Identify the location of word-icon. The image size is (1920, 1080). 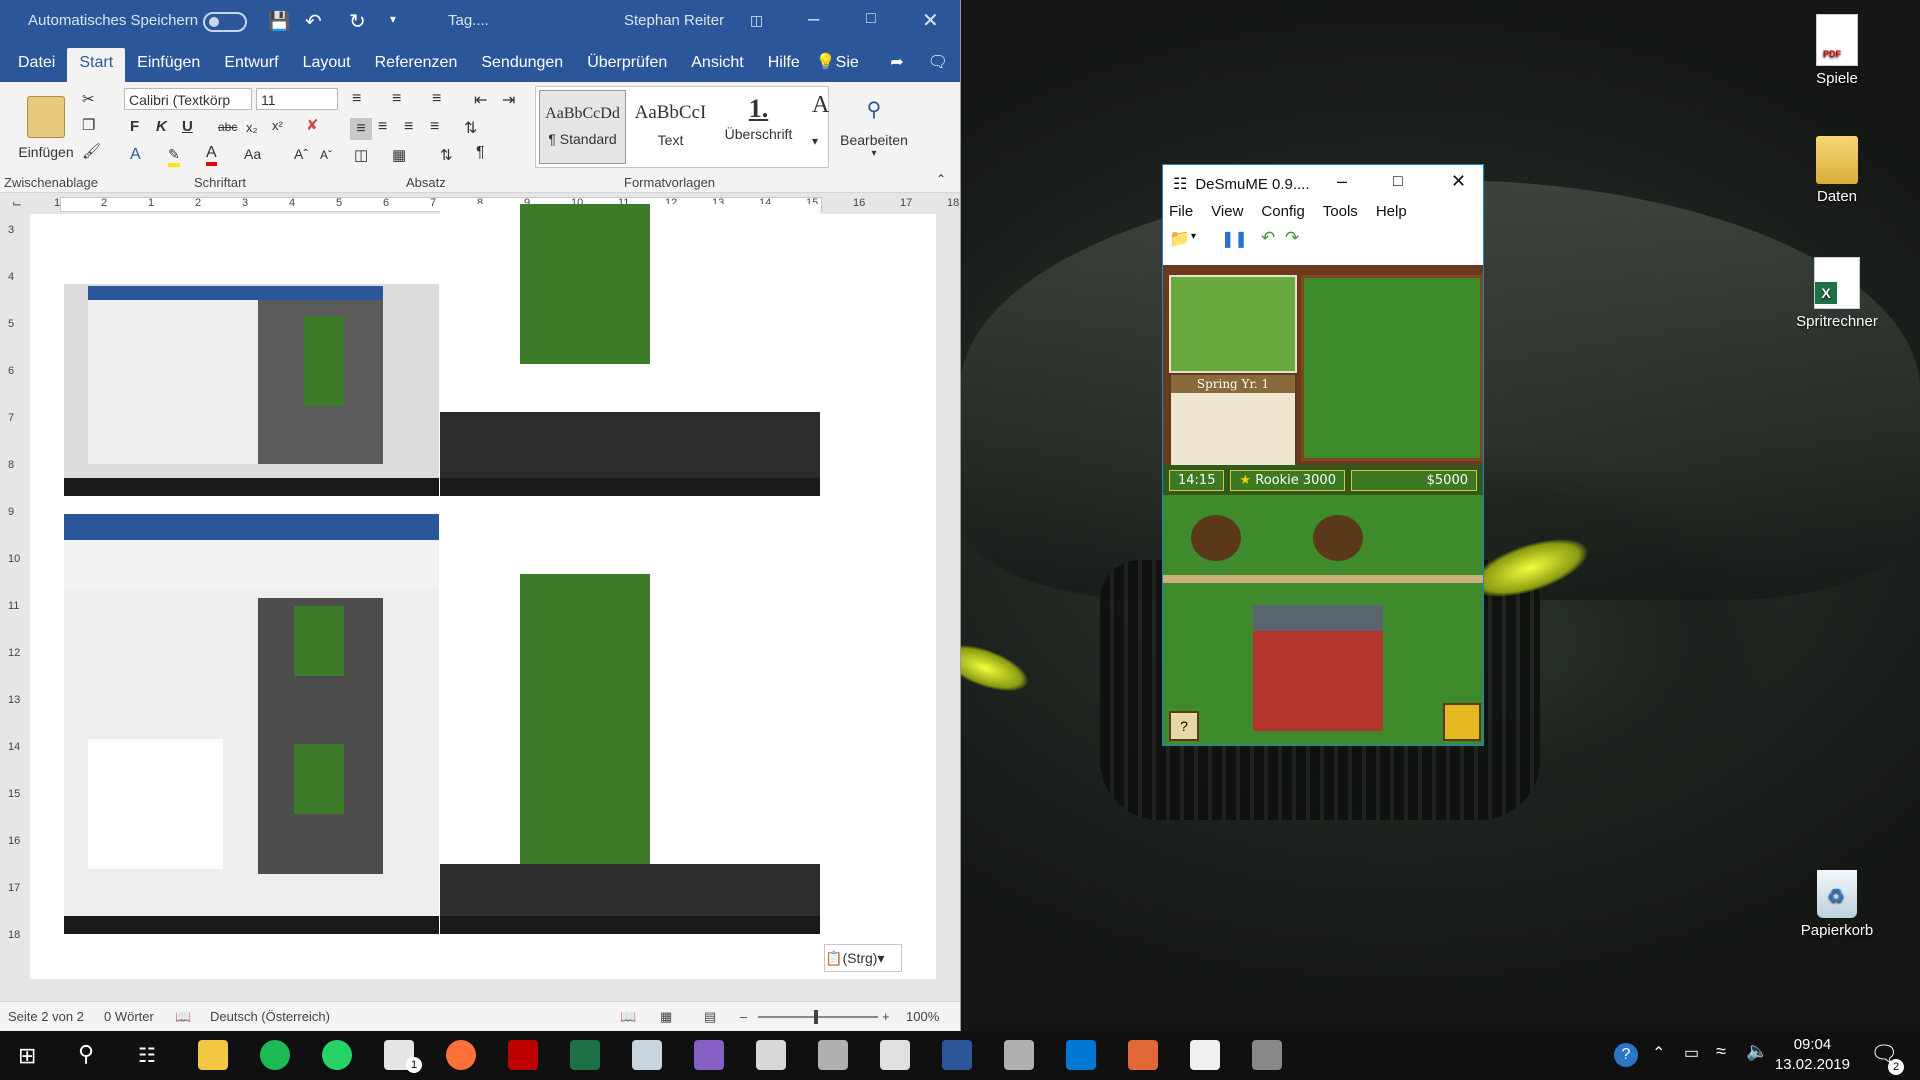
(957, 1055).